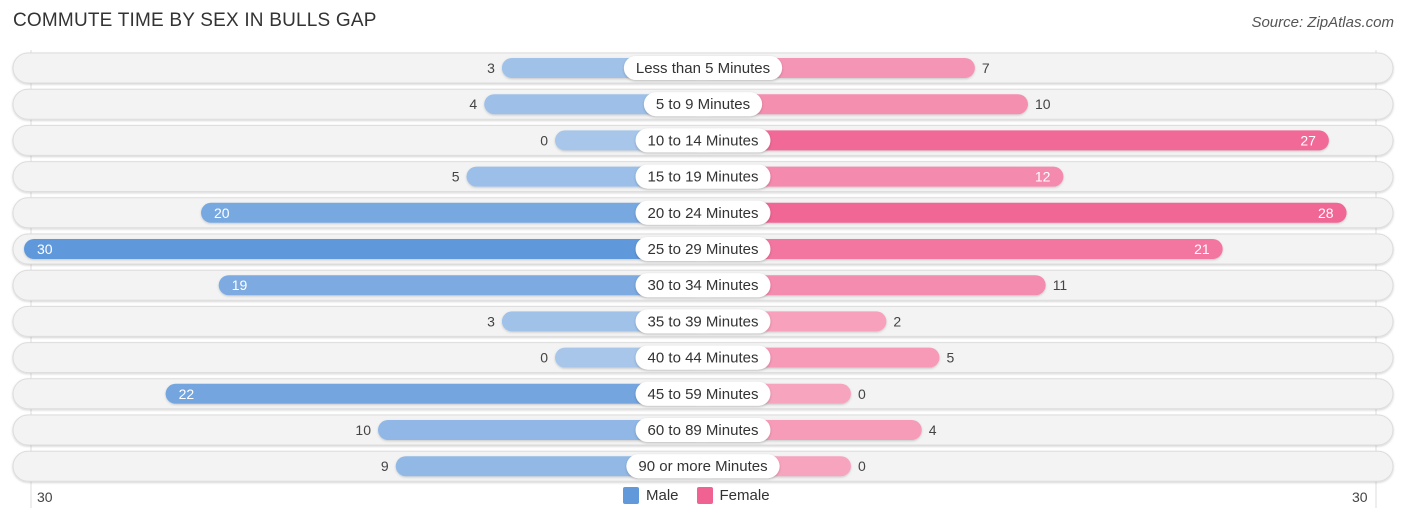 The height and width of the screenshot is (522, 1406). I want to click on value-label-male: 9, so click(385, 466).